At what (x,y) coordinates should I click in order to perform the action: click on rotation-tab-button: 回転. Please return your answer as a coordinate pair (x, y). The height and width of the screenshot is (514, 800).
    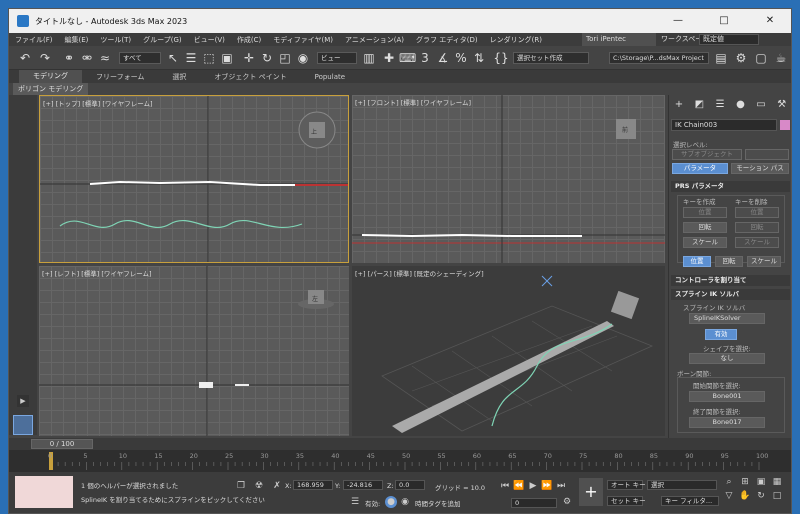
    Looking at the image, I should click on (729, 261).